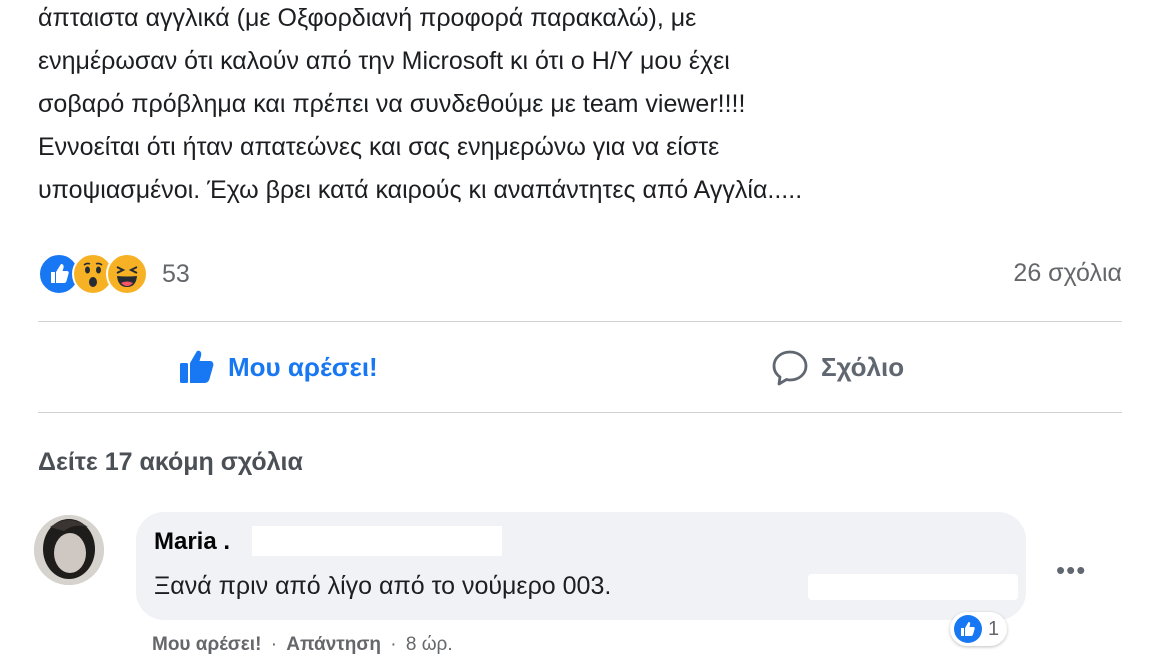 This screenshot has width=1160, height=670. What do you see at coordinates (968, 629) in the screenshot?
I see `like-icon` at bounding box center [968, 629].